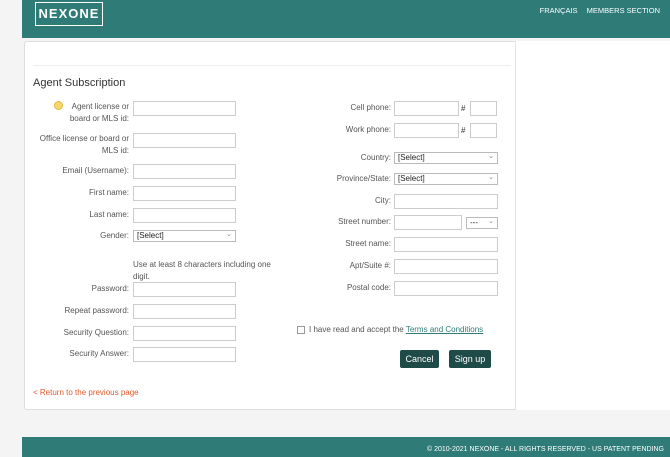  I want to click on password-label: Password:, so click(110, 288).